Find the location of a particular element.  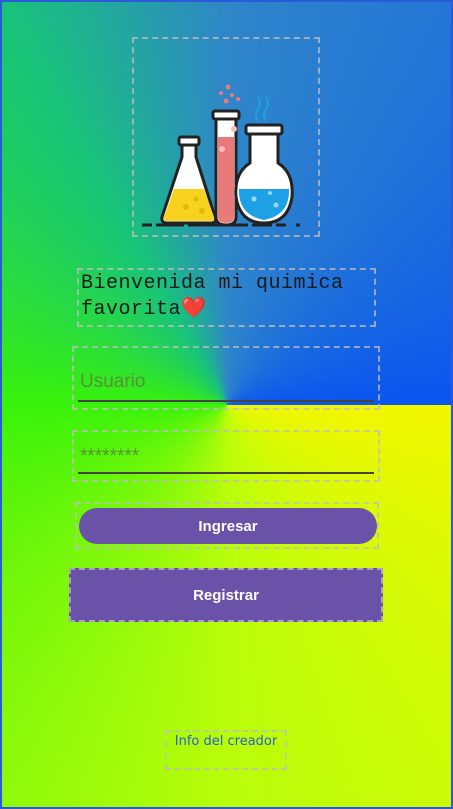

password-field is located at coordinates (226, 456).